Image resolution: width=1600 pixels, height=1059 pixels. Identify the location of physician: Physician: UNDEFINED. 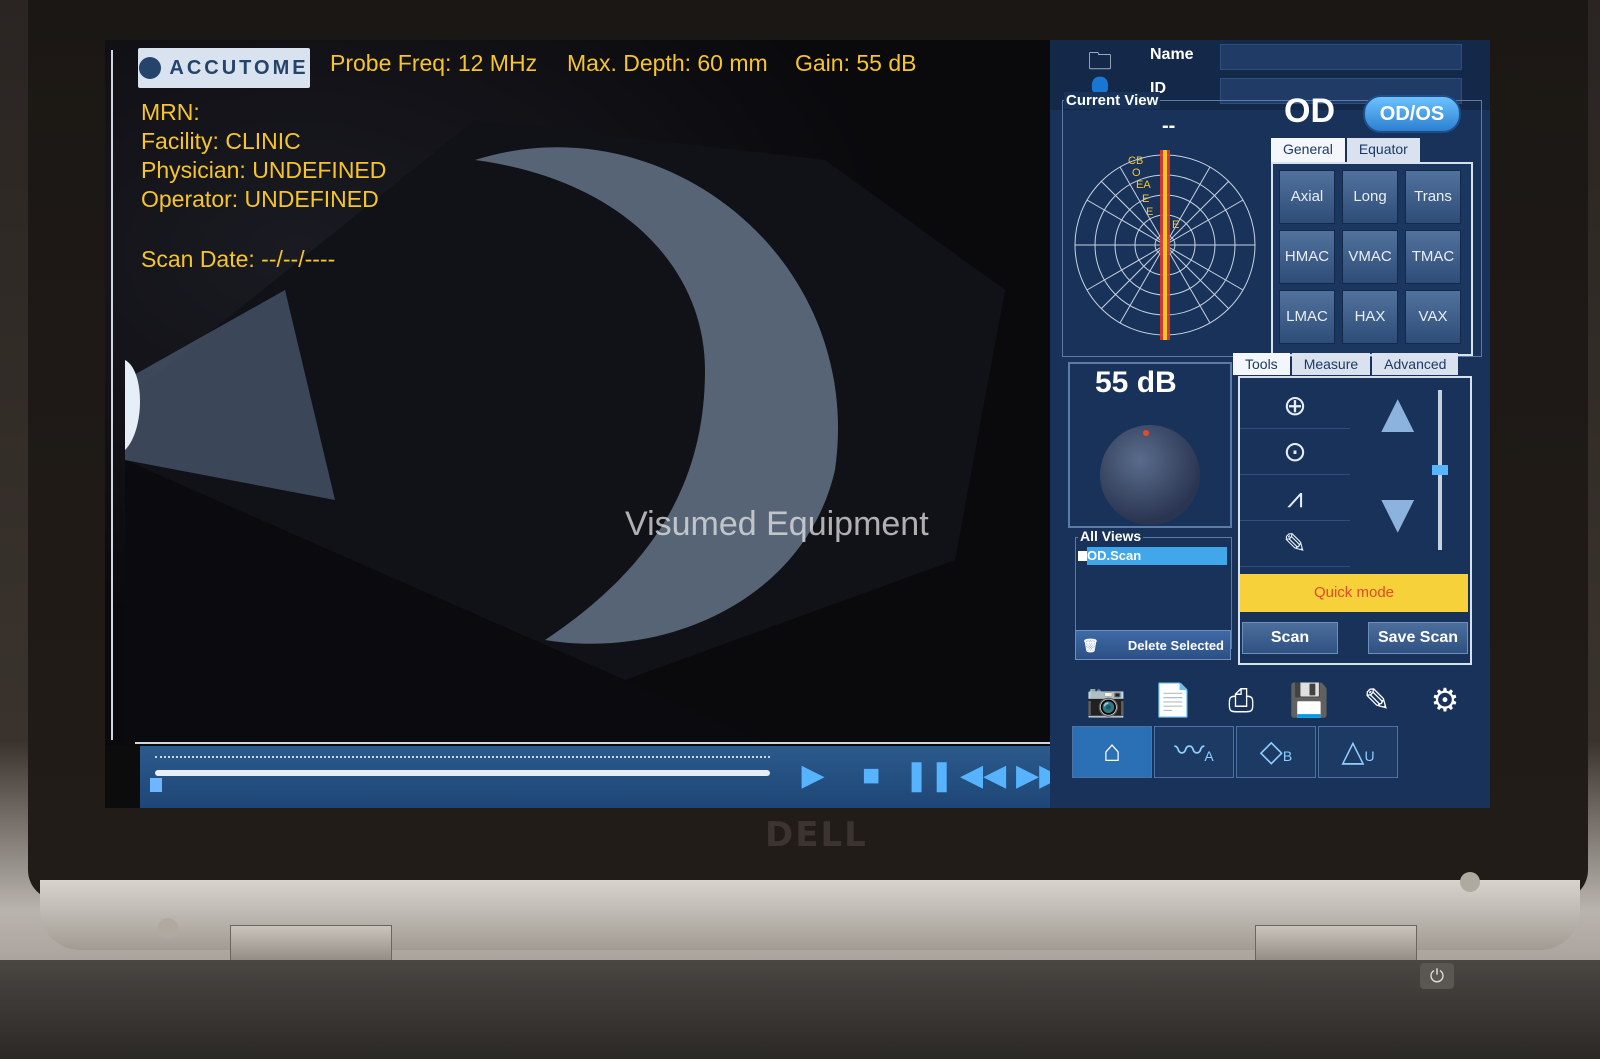
(264, 170).